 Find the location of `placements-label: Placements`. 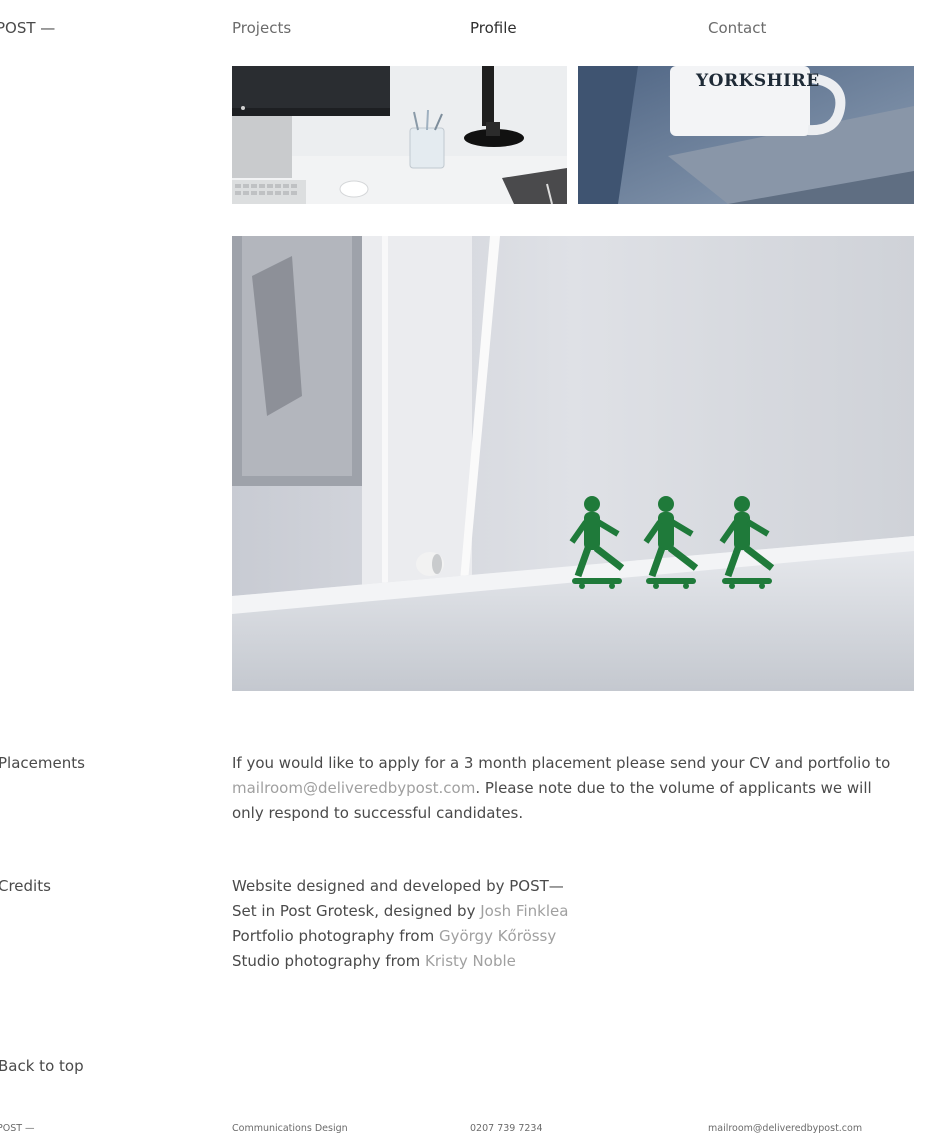

placements-label: Placements is located at coordinates (42, 763).